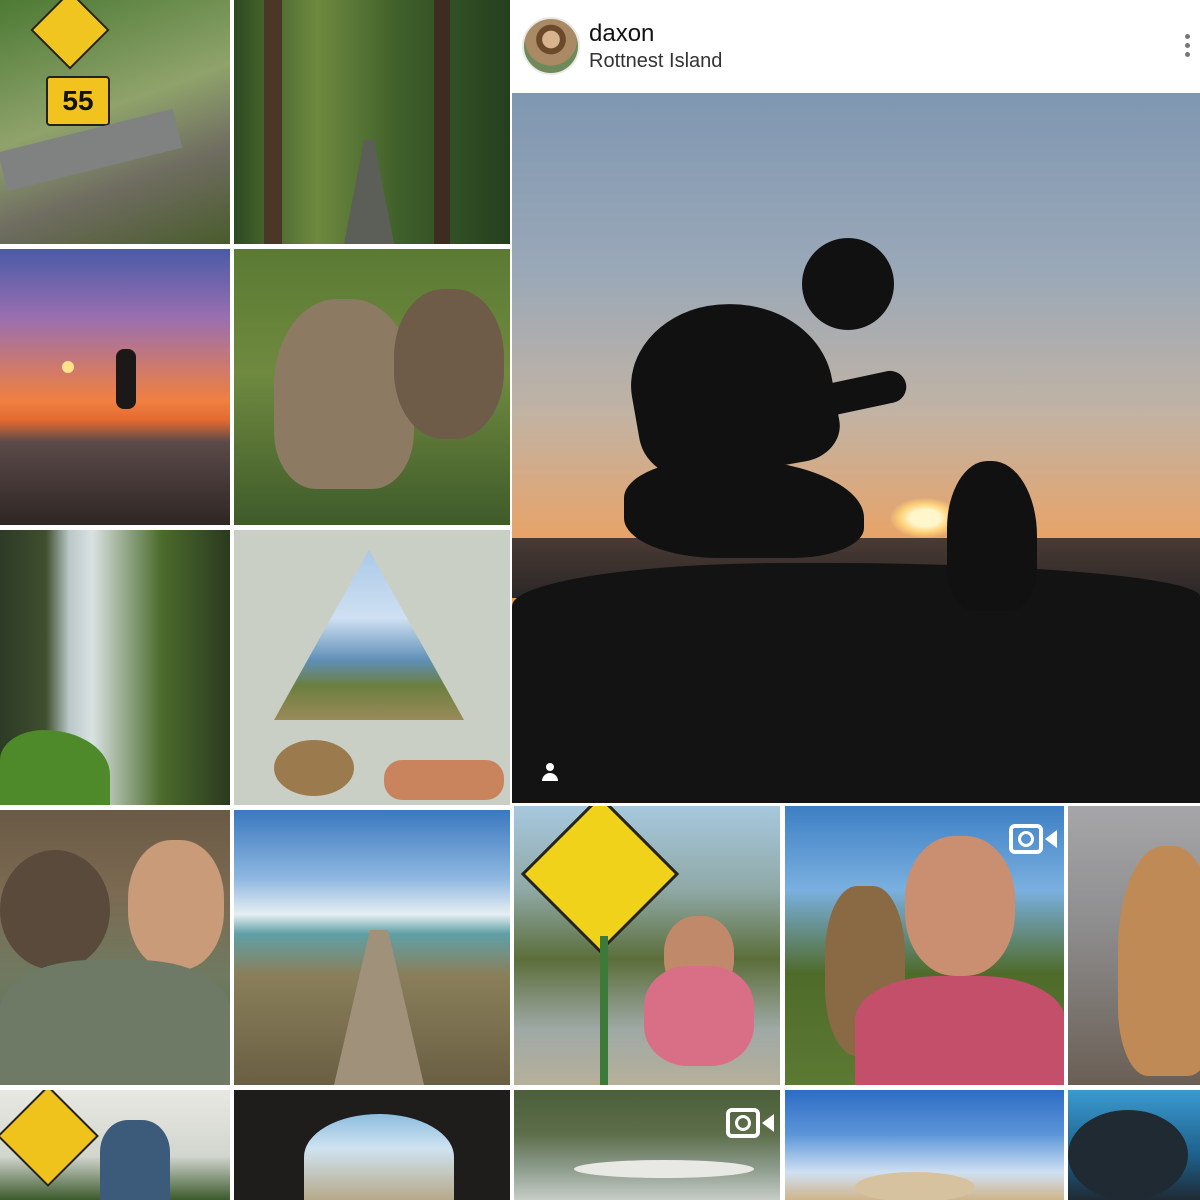  Describe the element at coordinates (115, 947) in the screenshot. I see `grid-photo-wombat-selfie` at that location.